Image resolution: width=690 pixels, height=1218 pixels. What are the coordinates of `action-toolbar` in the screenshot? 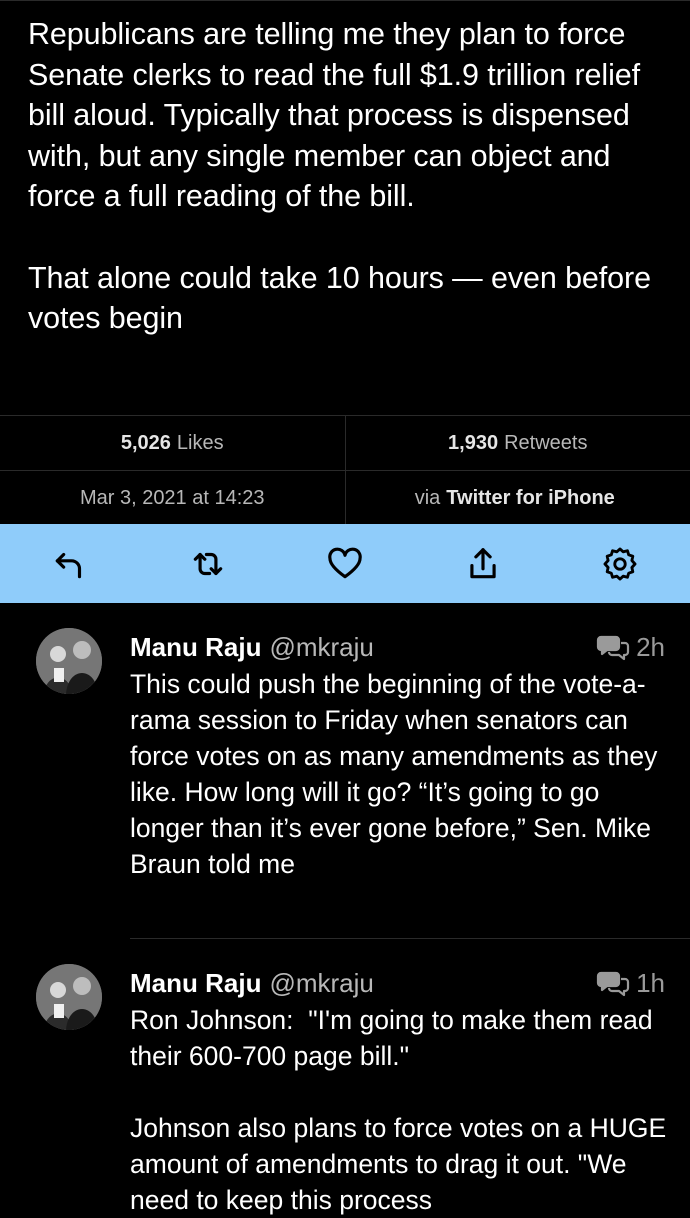 It's located at (345, 563).